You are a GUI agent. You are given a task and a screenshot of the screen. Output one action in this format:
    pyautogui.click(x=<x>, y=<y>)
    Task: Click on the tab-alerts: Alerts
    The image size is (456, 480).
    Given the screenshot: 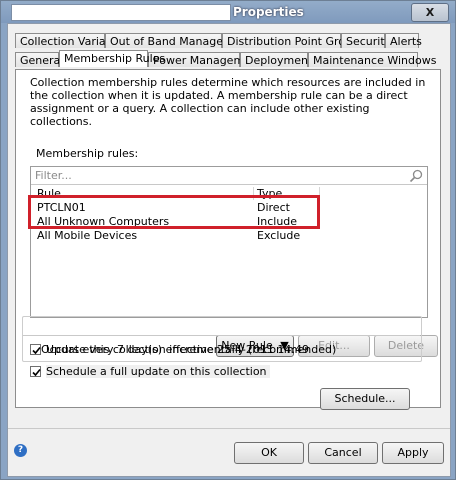 What is the action you would take?
    pyautogui.click(x=403, y=40)
    